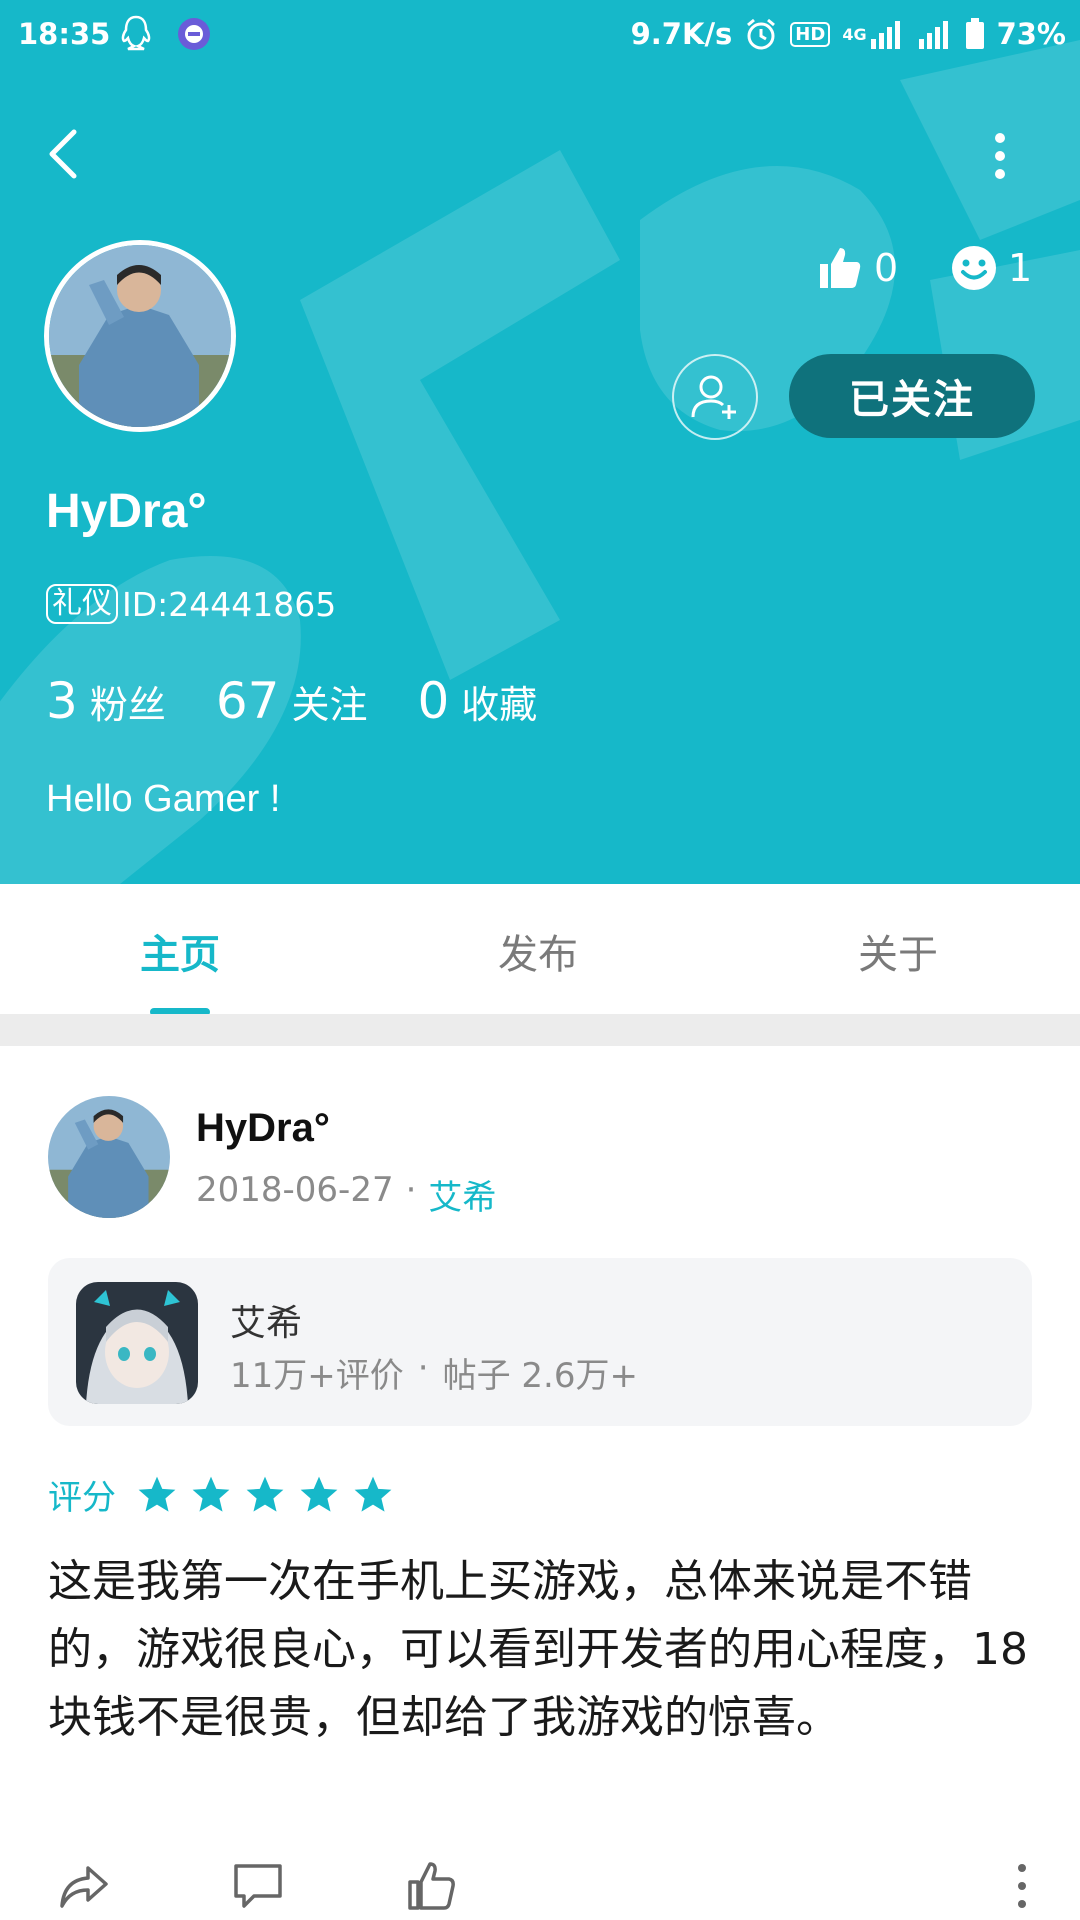 The image size is (1080, 1920). Describe the element at coordinates (434, 1372) in the screenshot. I see `game-stats: 11万+评价 · 帖子 2.6万+` at that location.